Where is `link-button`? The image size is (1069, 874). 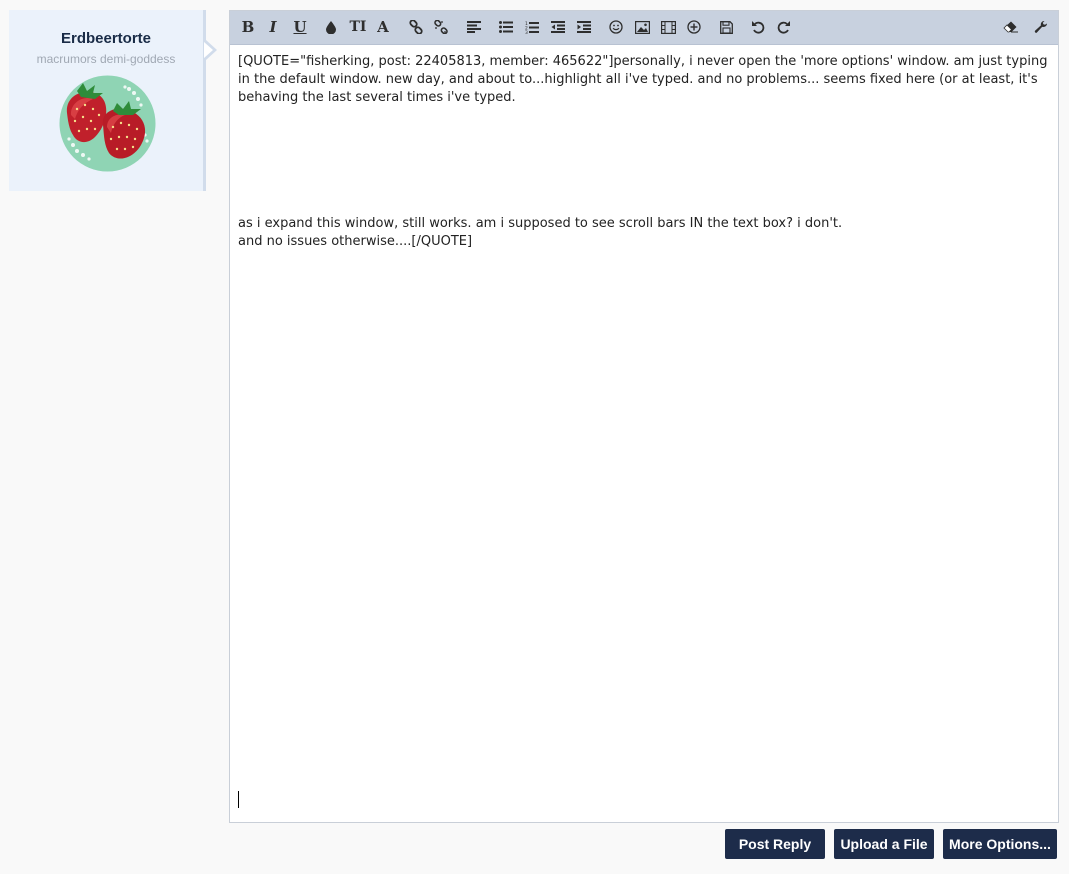 link-button is located at coordinates (416, 27).